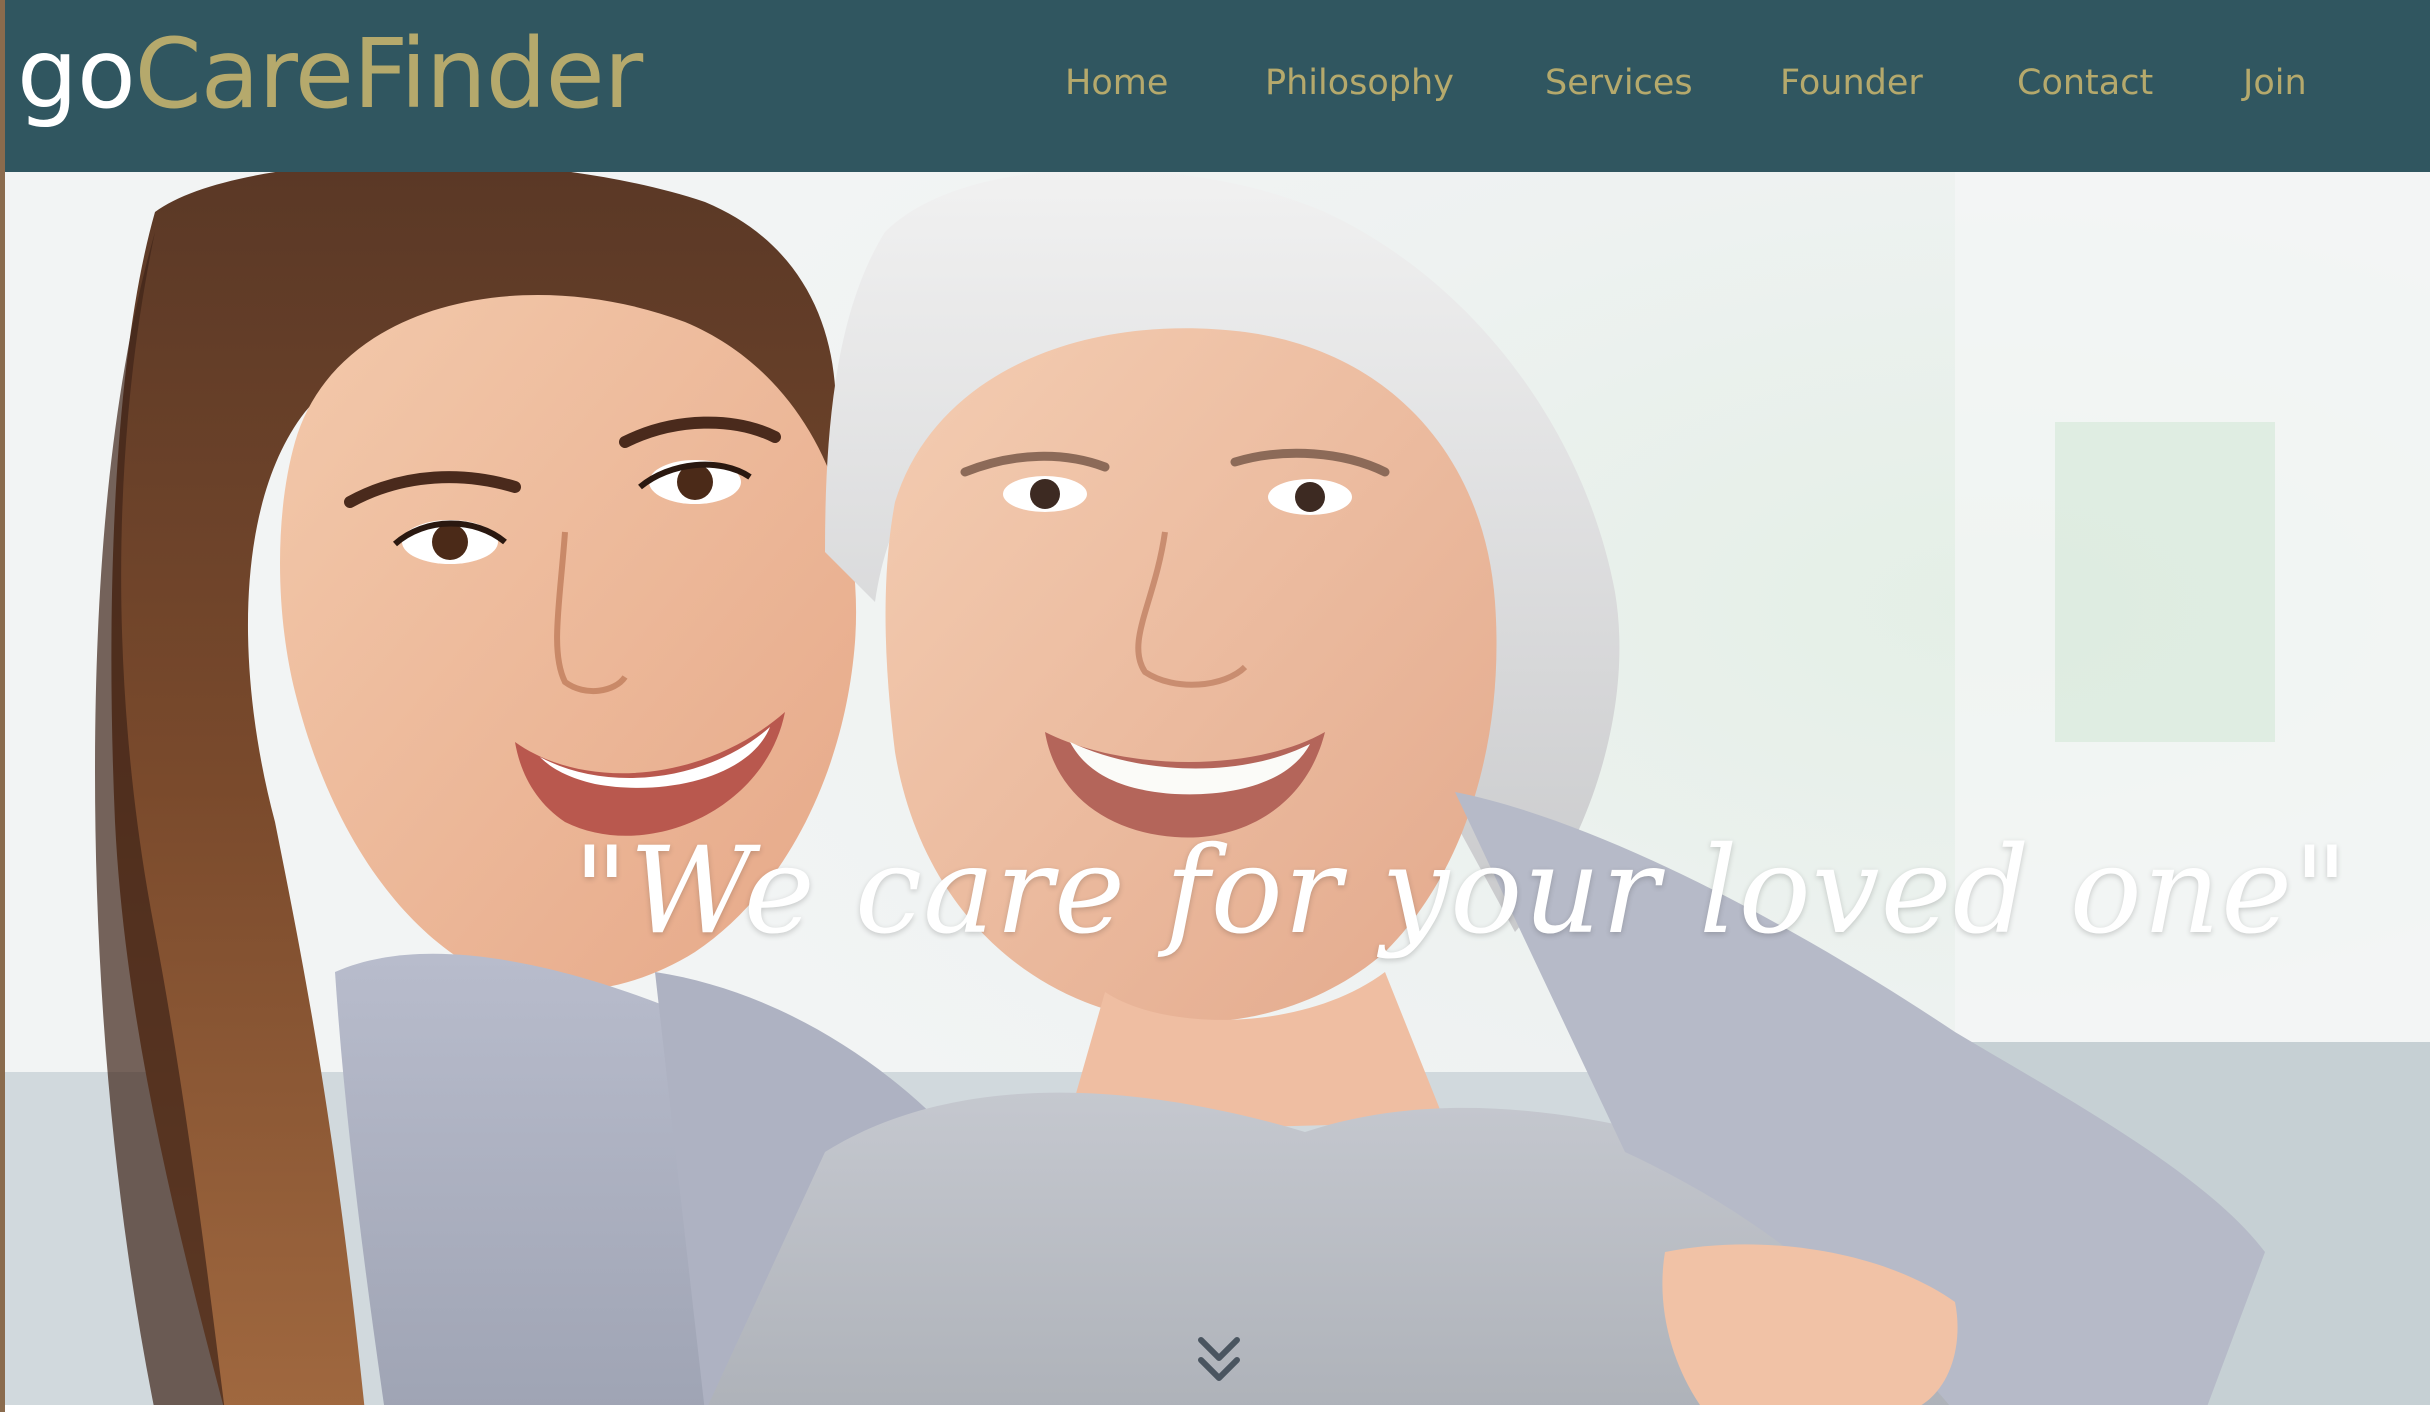  I want to click on nav-philosophy-link: Philosophy, so click(1359, 83).